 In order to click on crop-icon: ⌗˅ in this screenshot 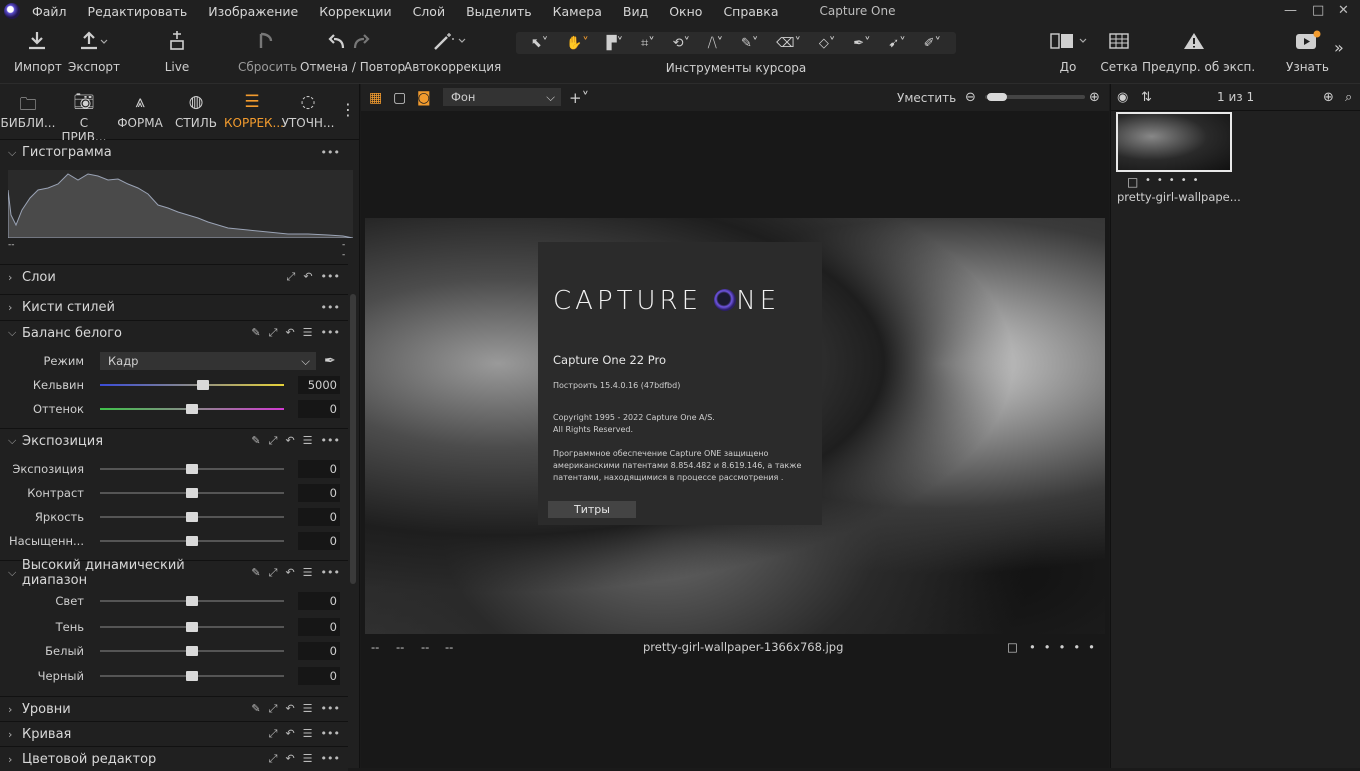, I will do `click(648, 43)`.